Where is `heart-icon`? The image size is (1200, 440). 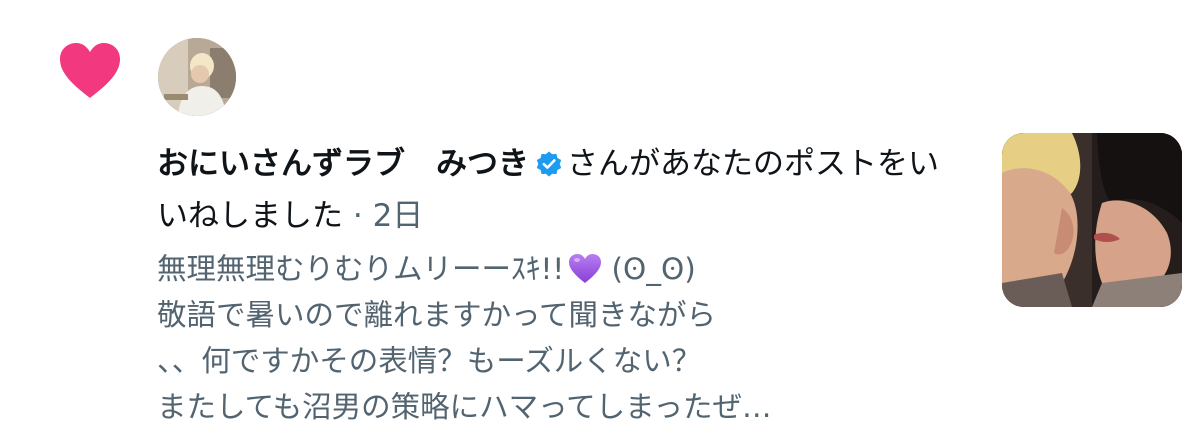 heart-icon is located at coordinates (90, 71).